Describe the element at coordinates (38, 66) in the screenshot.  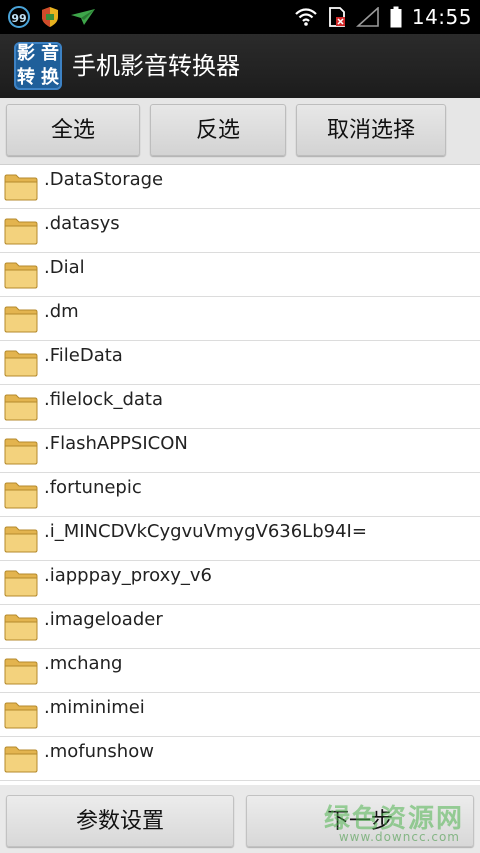
I see `app-logo-icon: 影 音 转 换` at that location.